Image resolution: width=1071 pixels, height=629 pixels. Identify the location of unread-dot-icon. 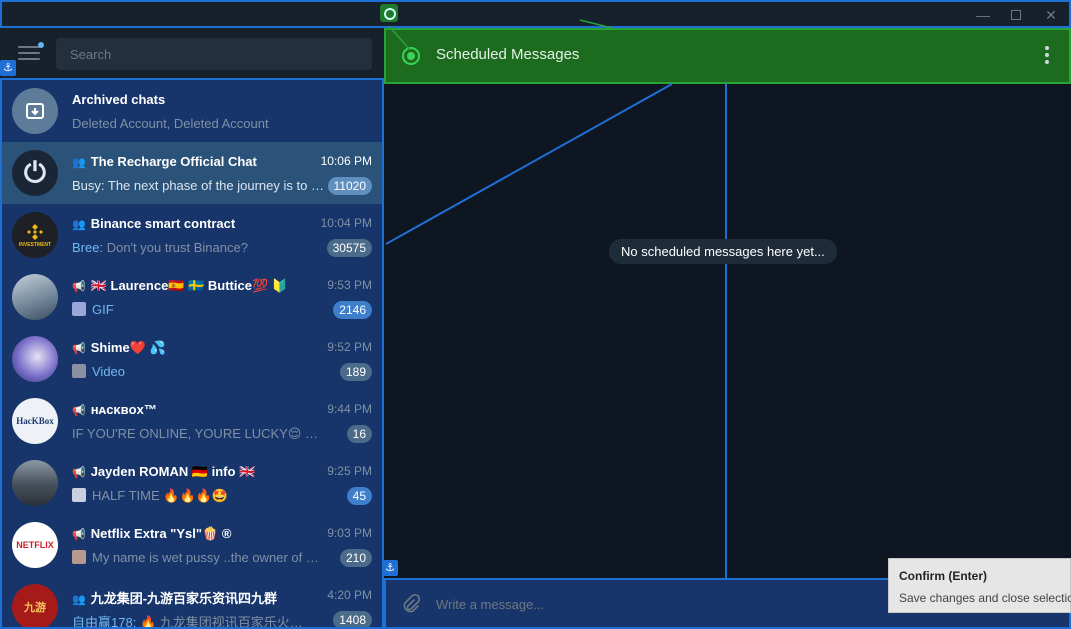
(41, 45).